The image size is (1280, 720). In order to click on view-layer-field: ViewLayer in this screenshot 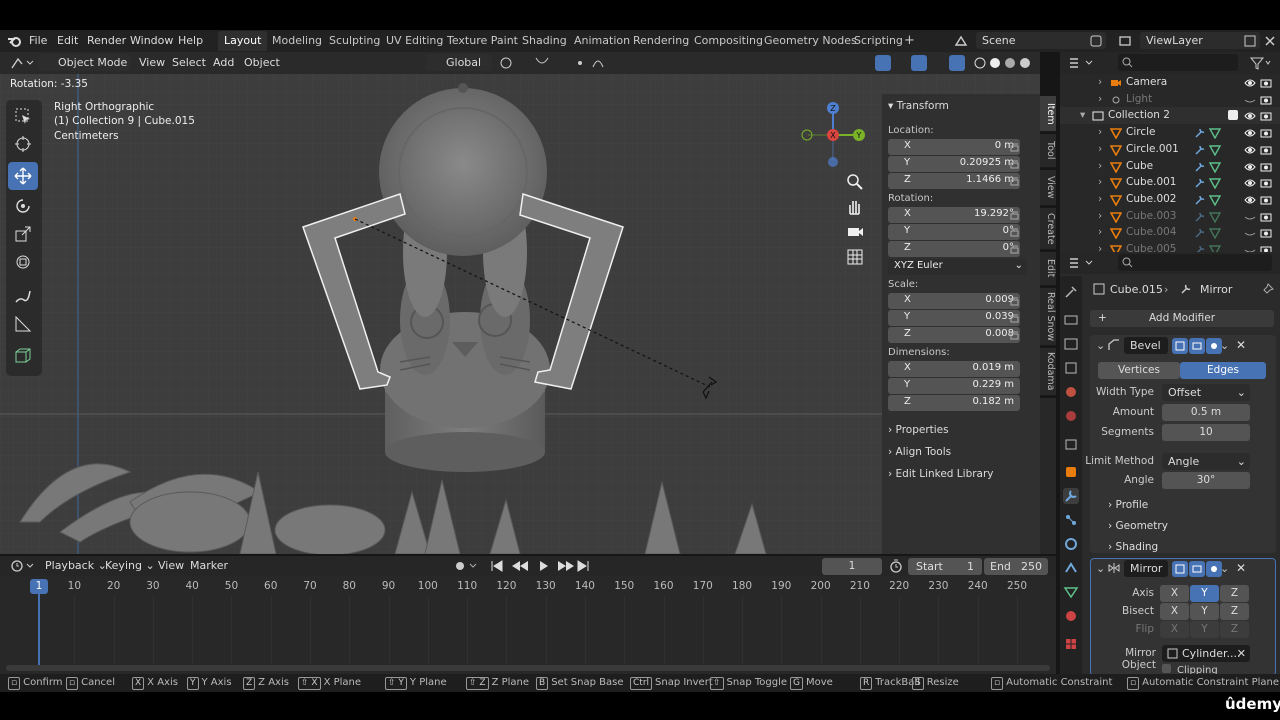, I will do `click(1200, 40)`.